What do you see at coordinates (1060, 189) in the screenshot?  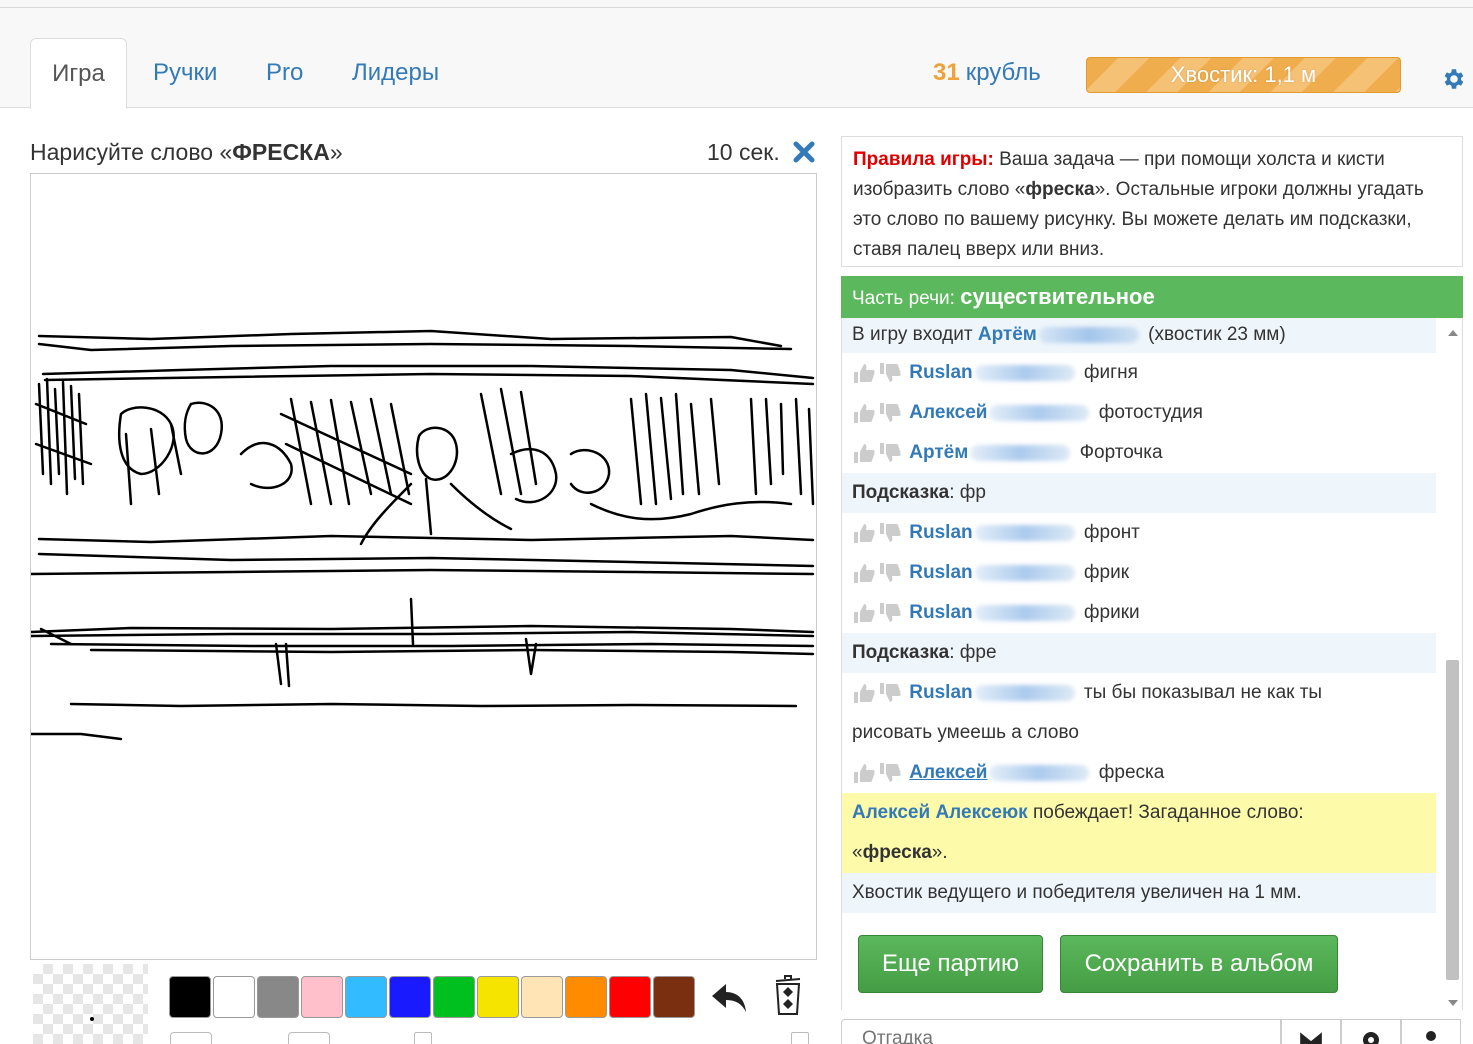 I see `rules-word: фреска` at bounding box center [1060, 189].